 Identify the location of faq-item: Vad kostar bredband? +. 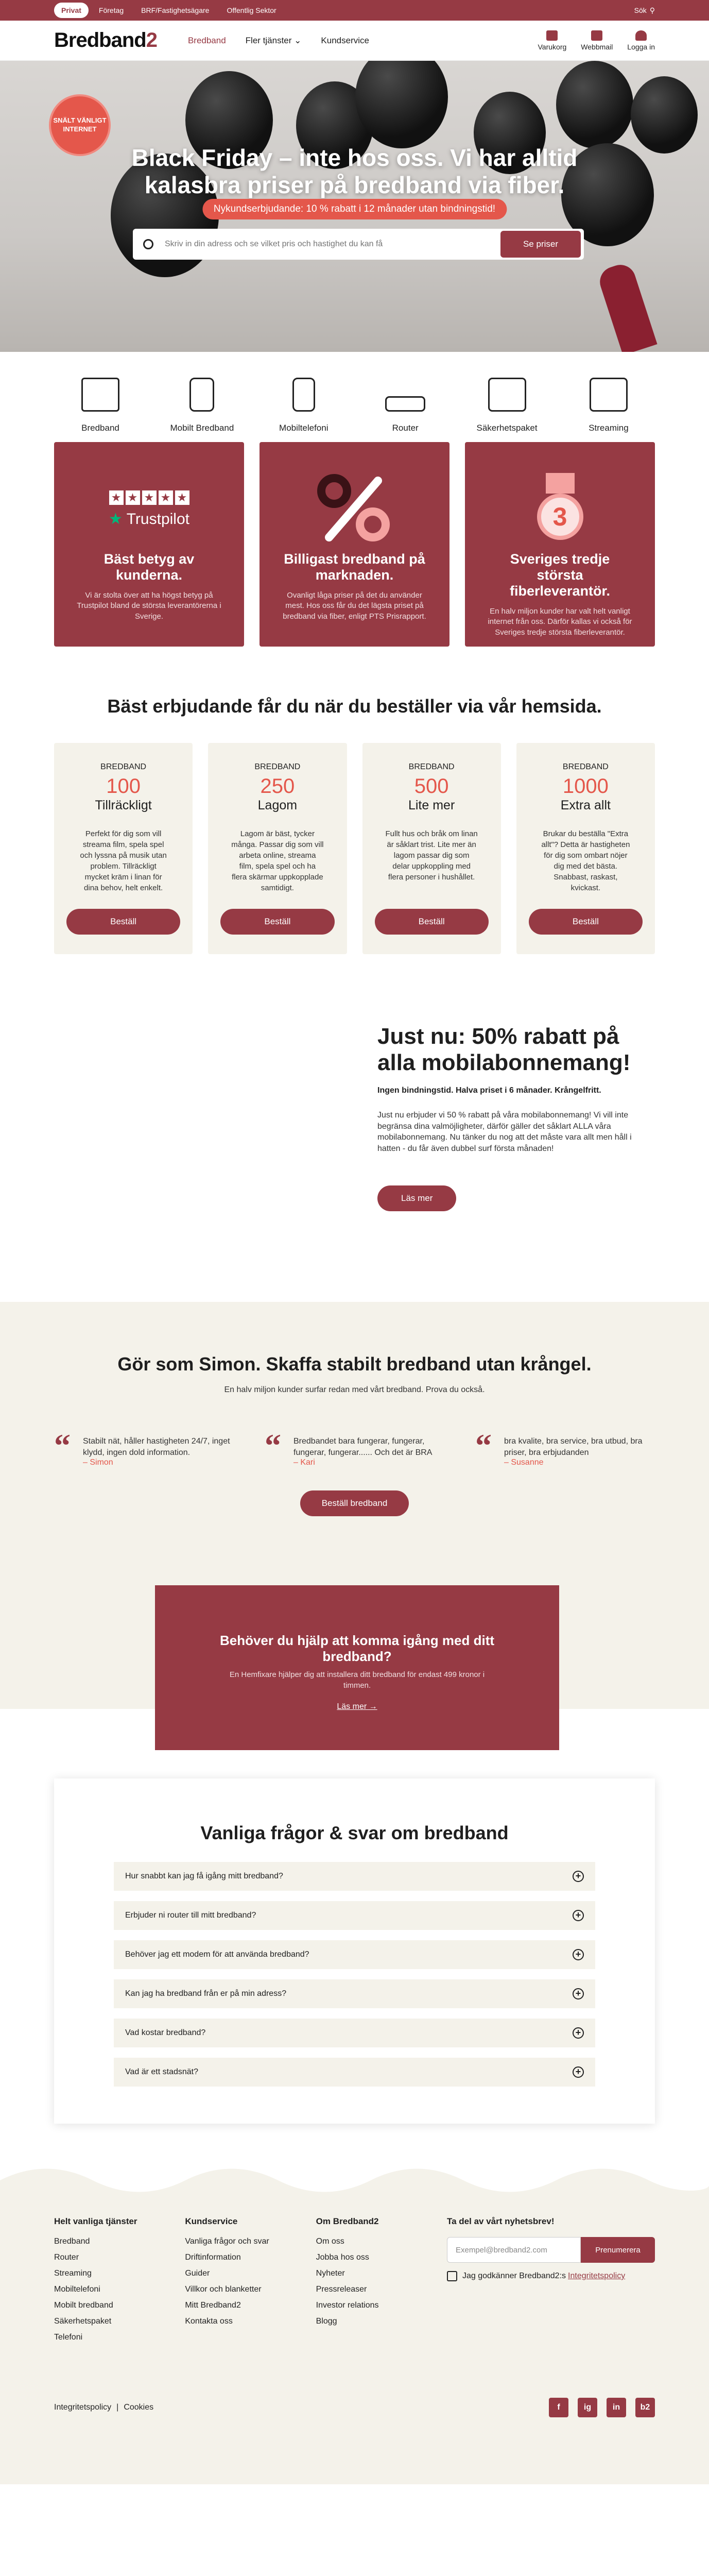
(354, 2033).